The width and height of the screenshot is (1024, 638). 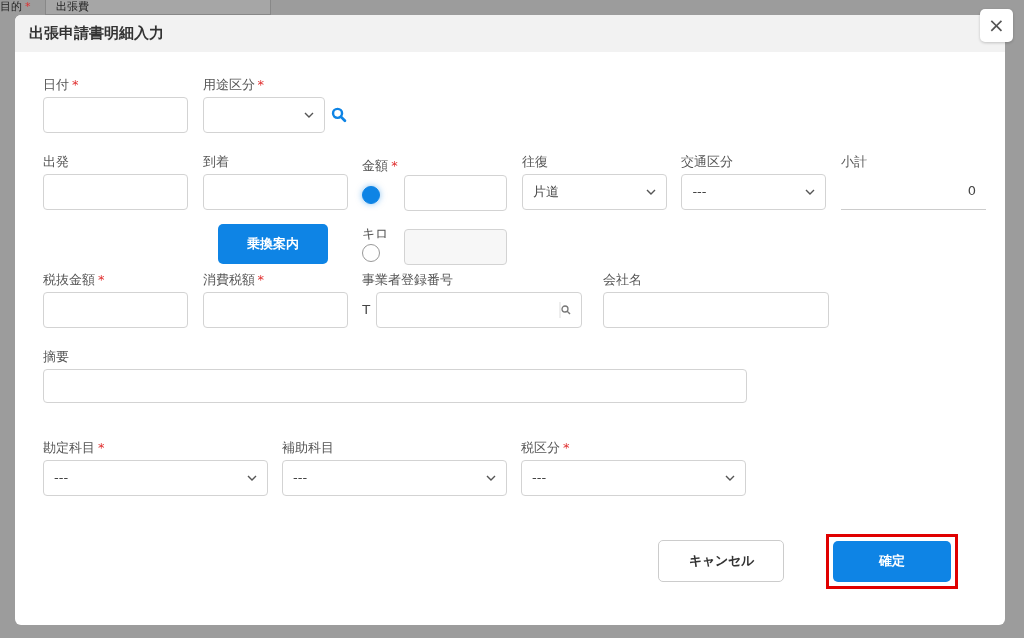 What do you see at coordinates (622, 279) in the screenshot?
I see `field-label: 会社名` at bounding box center [622, 279].